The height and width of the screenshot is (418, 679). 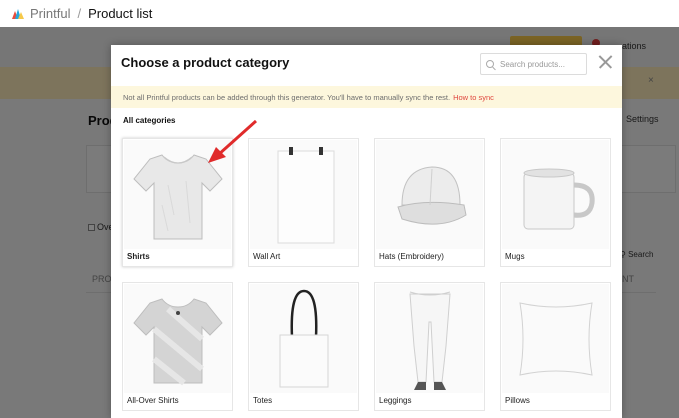 What do you see at coordinates (515, 256) in the screenshot?
I see `category-label: Mugs` at bounding box center [515, 256].